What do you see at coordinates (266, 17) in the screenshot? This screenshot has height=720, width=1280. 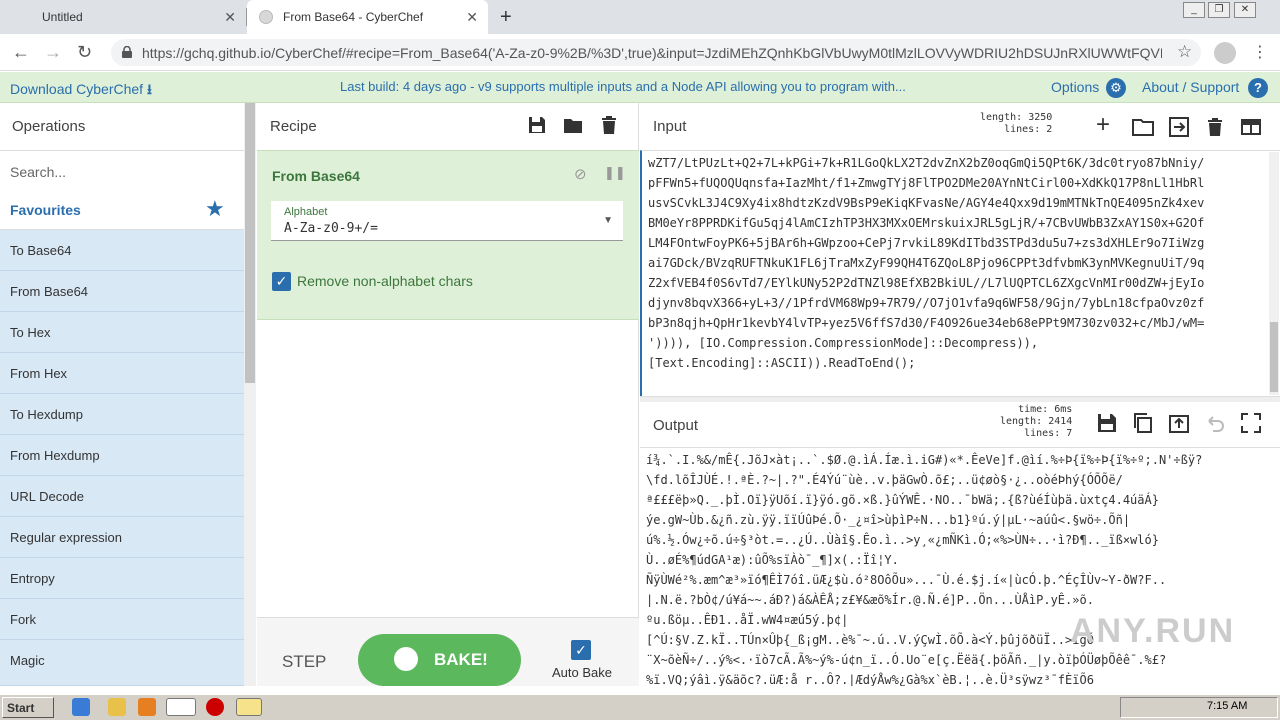 I see `favicon-icon` at bounding box center [266, 17].